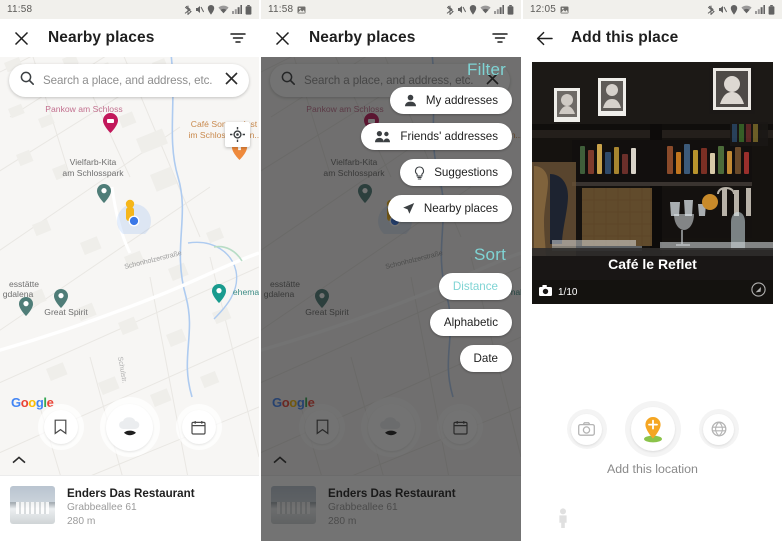 This screenshot has width=782, height=541. Describe the element at coordinates (568, 292) in the screenshot. I see `photo-counter: 1/10` at that location.